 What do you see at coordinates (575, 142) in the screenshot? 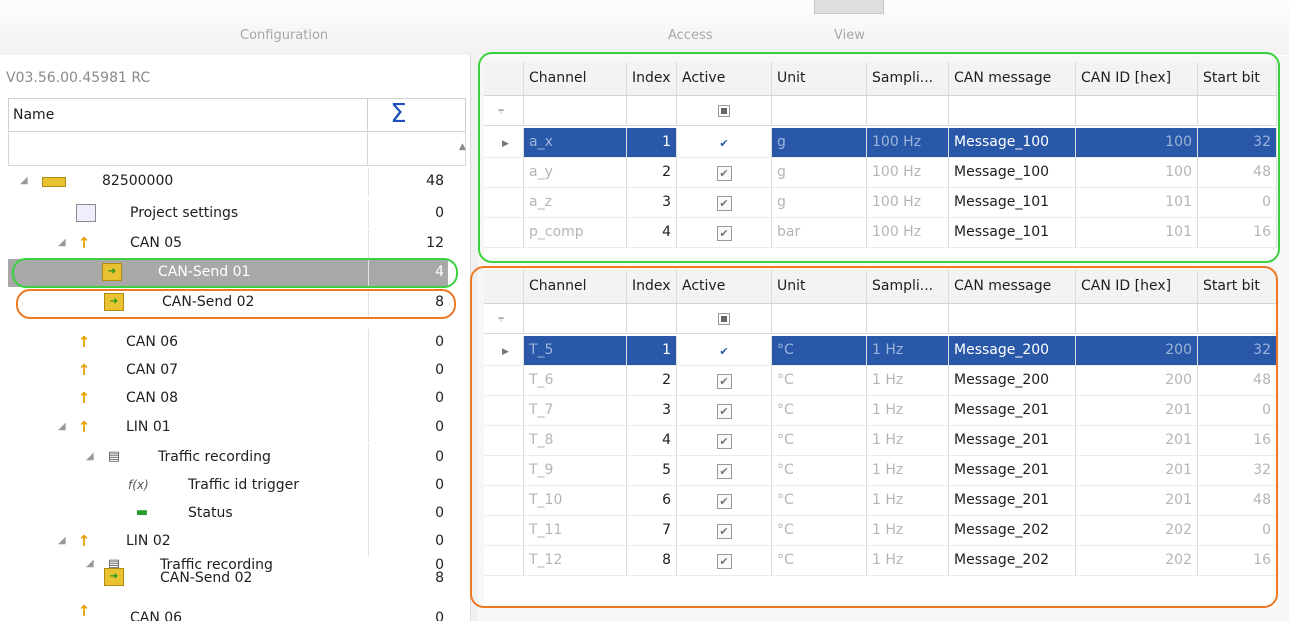
I see `cell-channel: a_x` at bounding box center [575, 142].